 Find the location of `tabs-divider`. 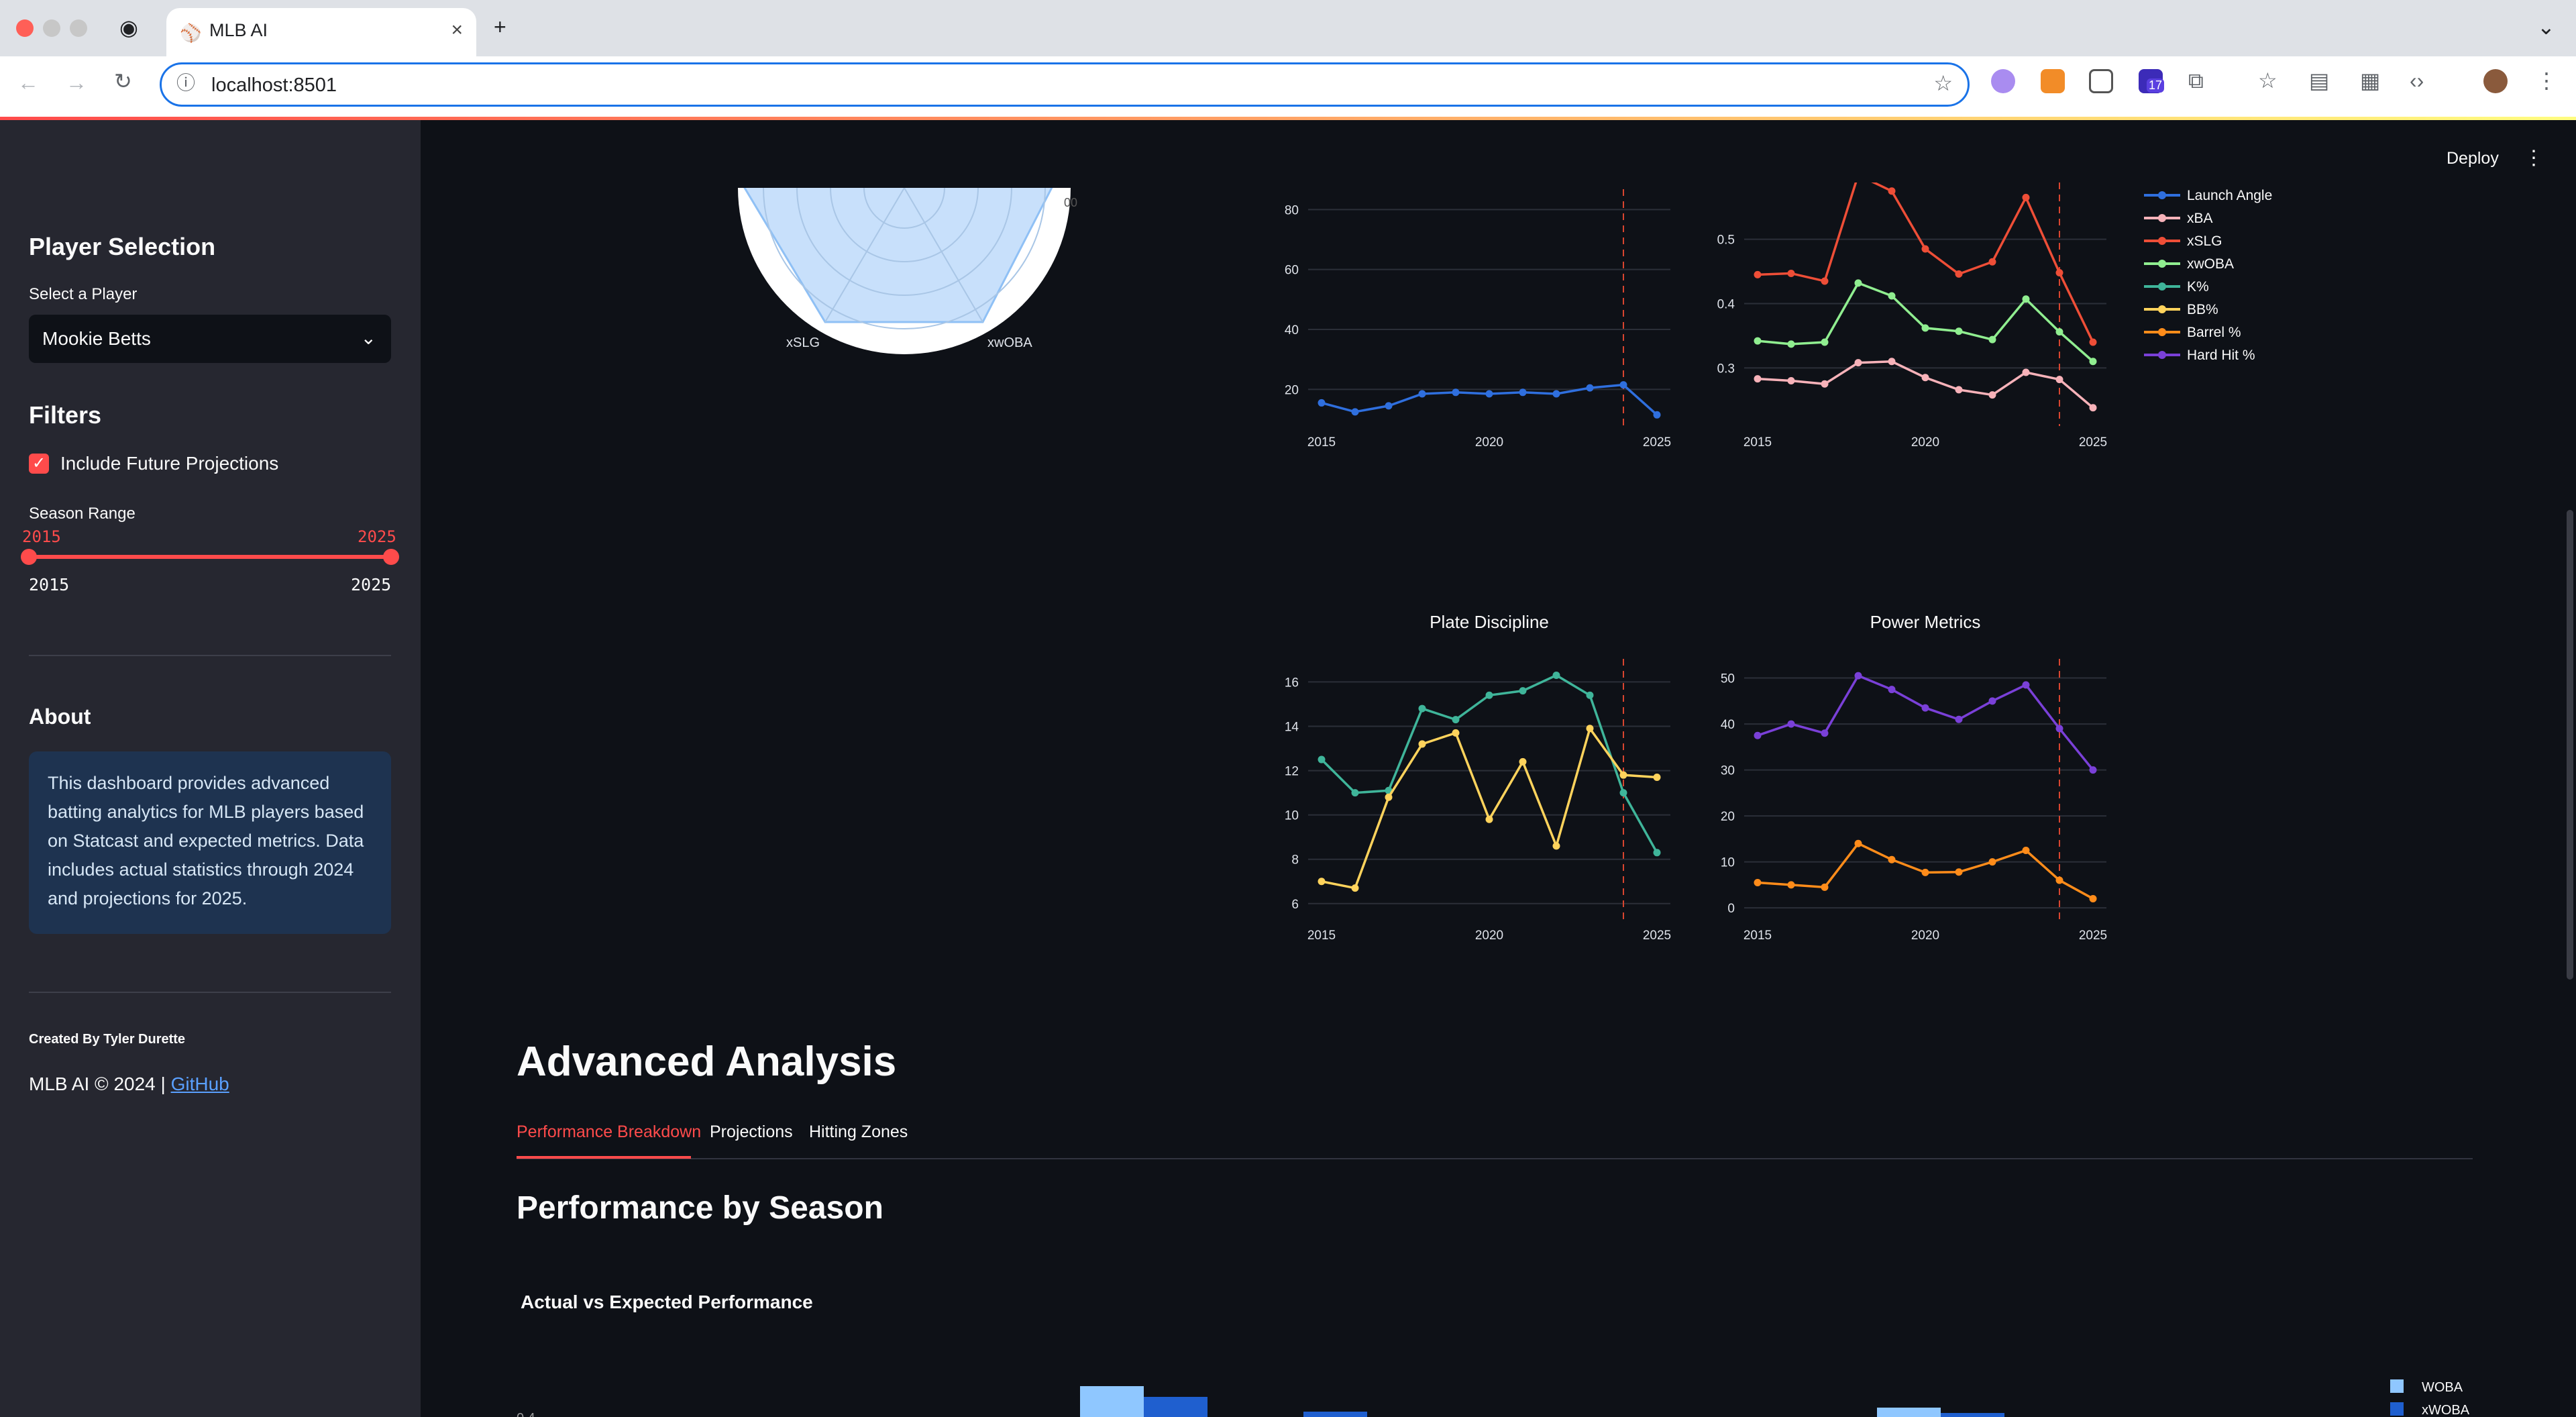

tabs-divider is located at coordinates (1495, 1158).